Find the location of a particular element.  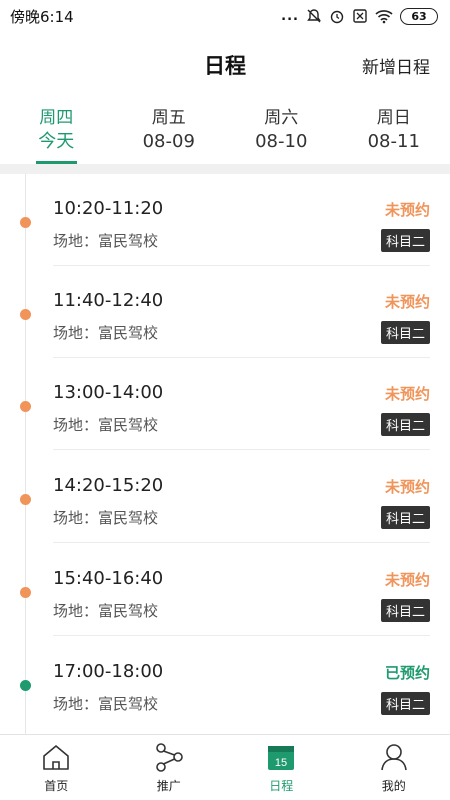

tab-promote: 推广 is located at coordinates (169, 767).